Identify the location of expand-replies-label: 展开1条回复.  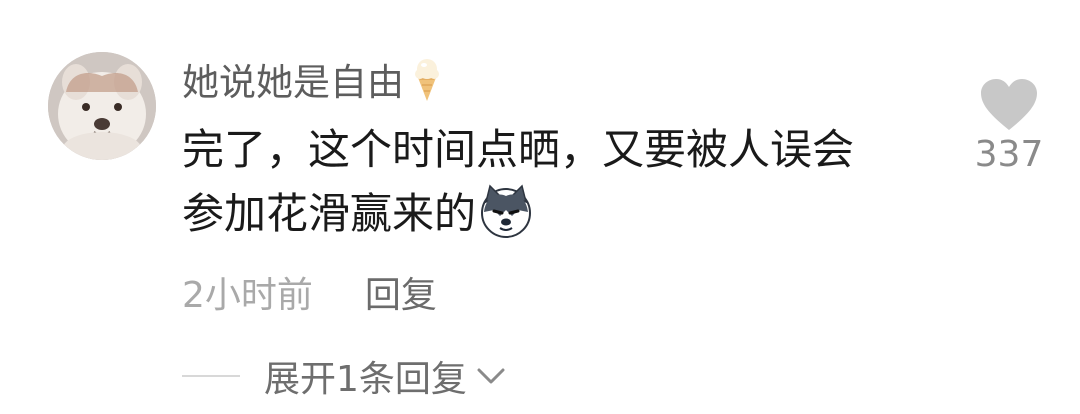
(365, 376).